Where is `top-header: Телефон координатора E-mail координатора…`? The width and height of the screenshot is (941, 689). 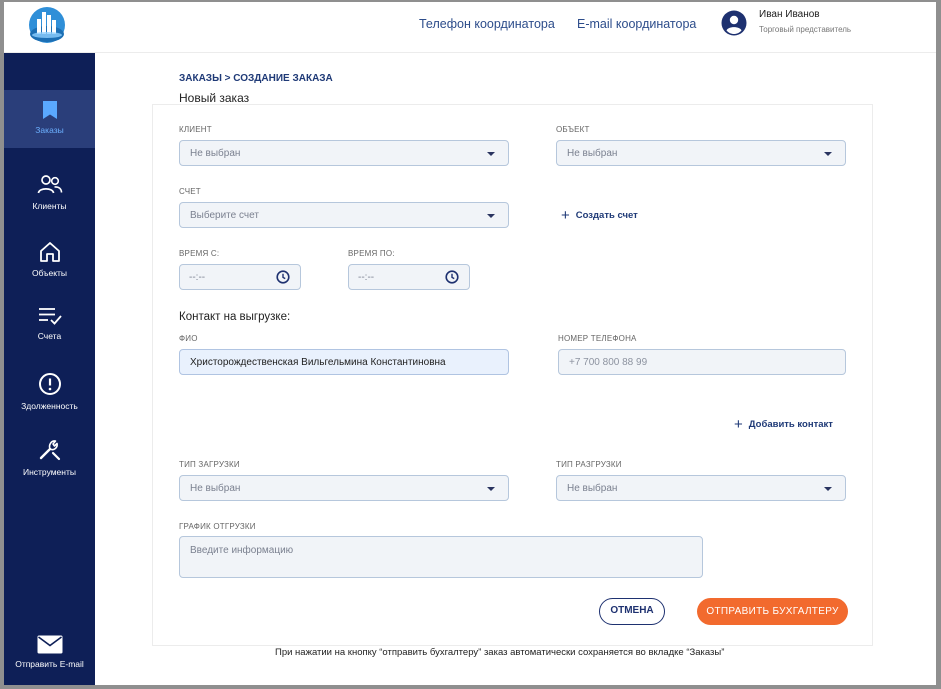
top-header: Телефон координатора E-mail координатора… is located at coordinates (470, 27).